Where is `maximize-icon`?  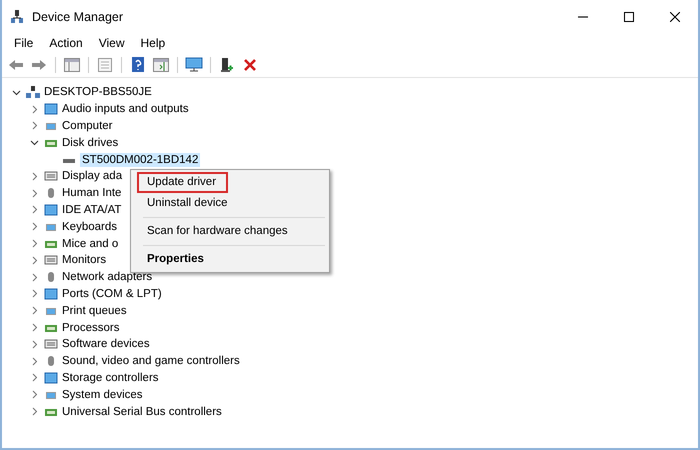 maximize-icon is located at coordinates (629, 17).